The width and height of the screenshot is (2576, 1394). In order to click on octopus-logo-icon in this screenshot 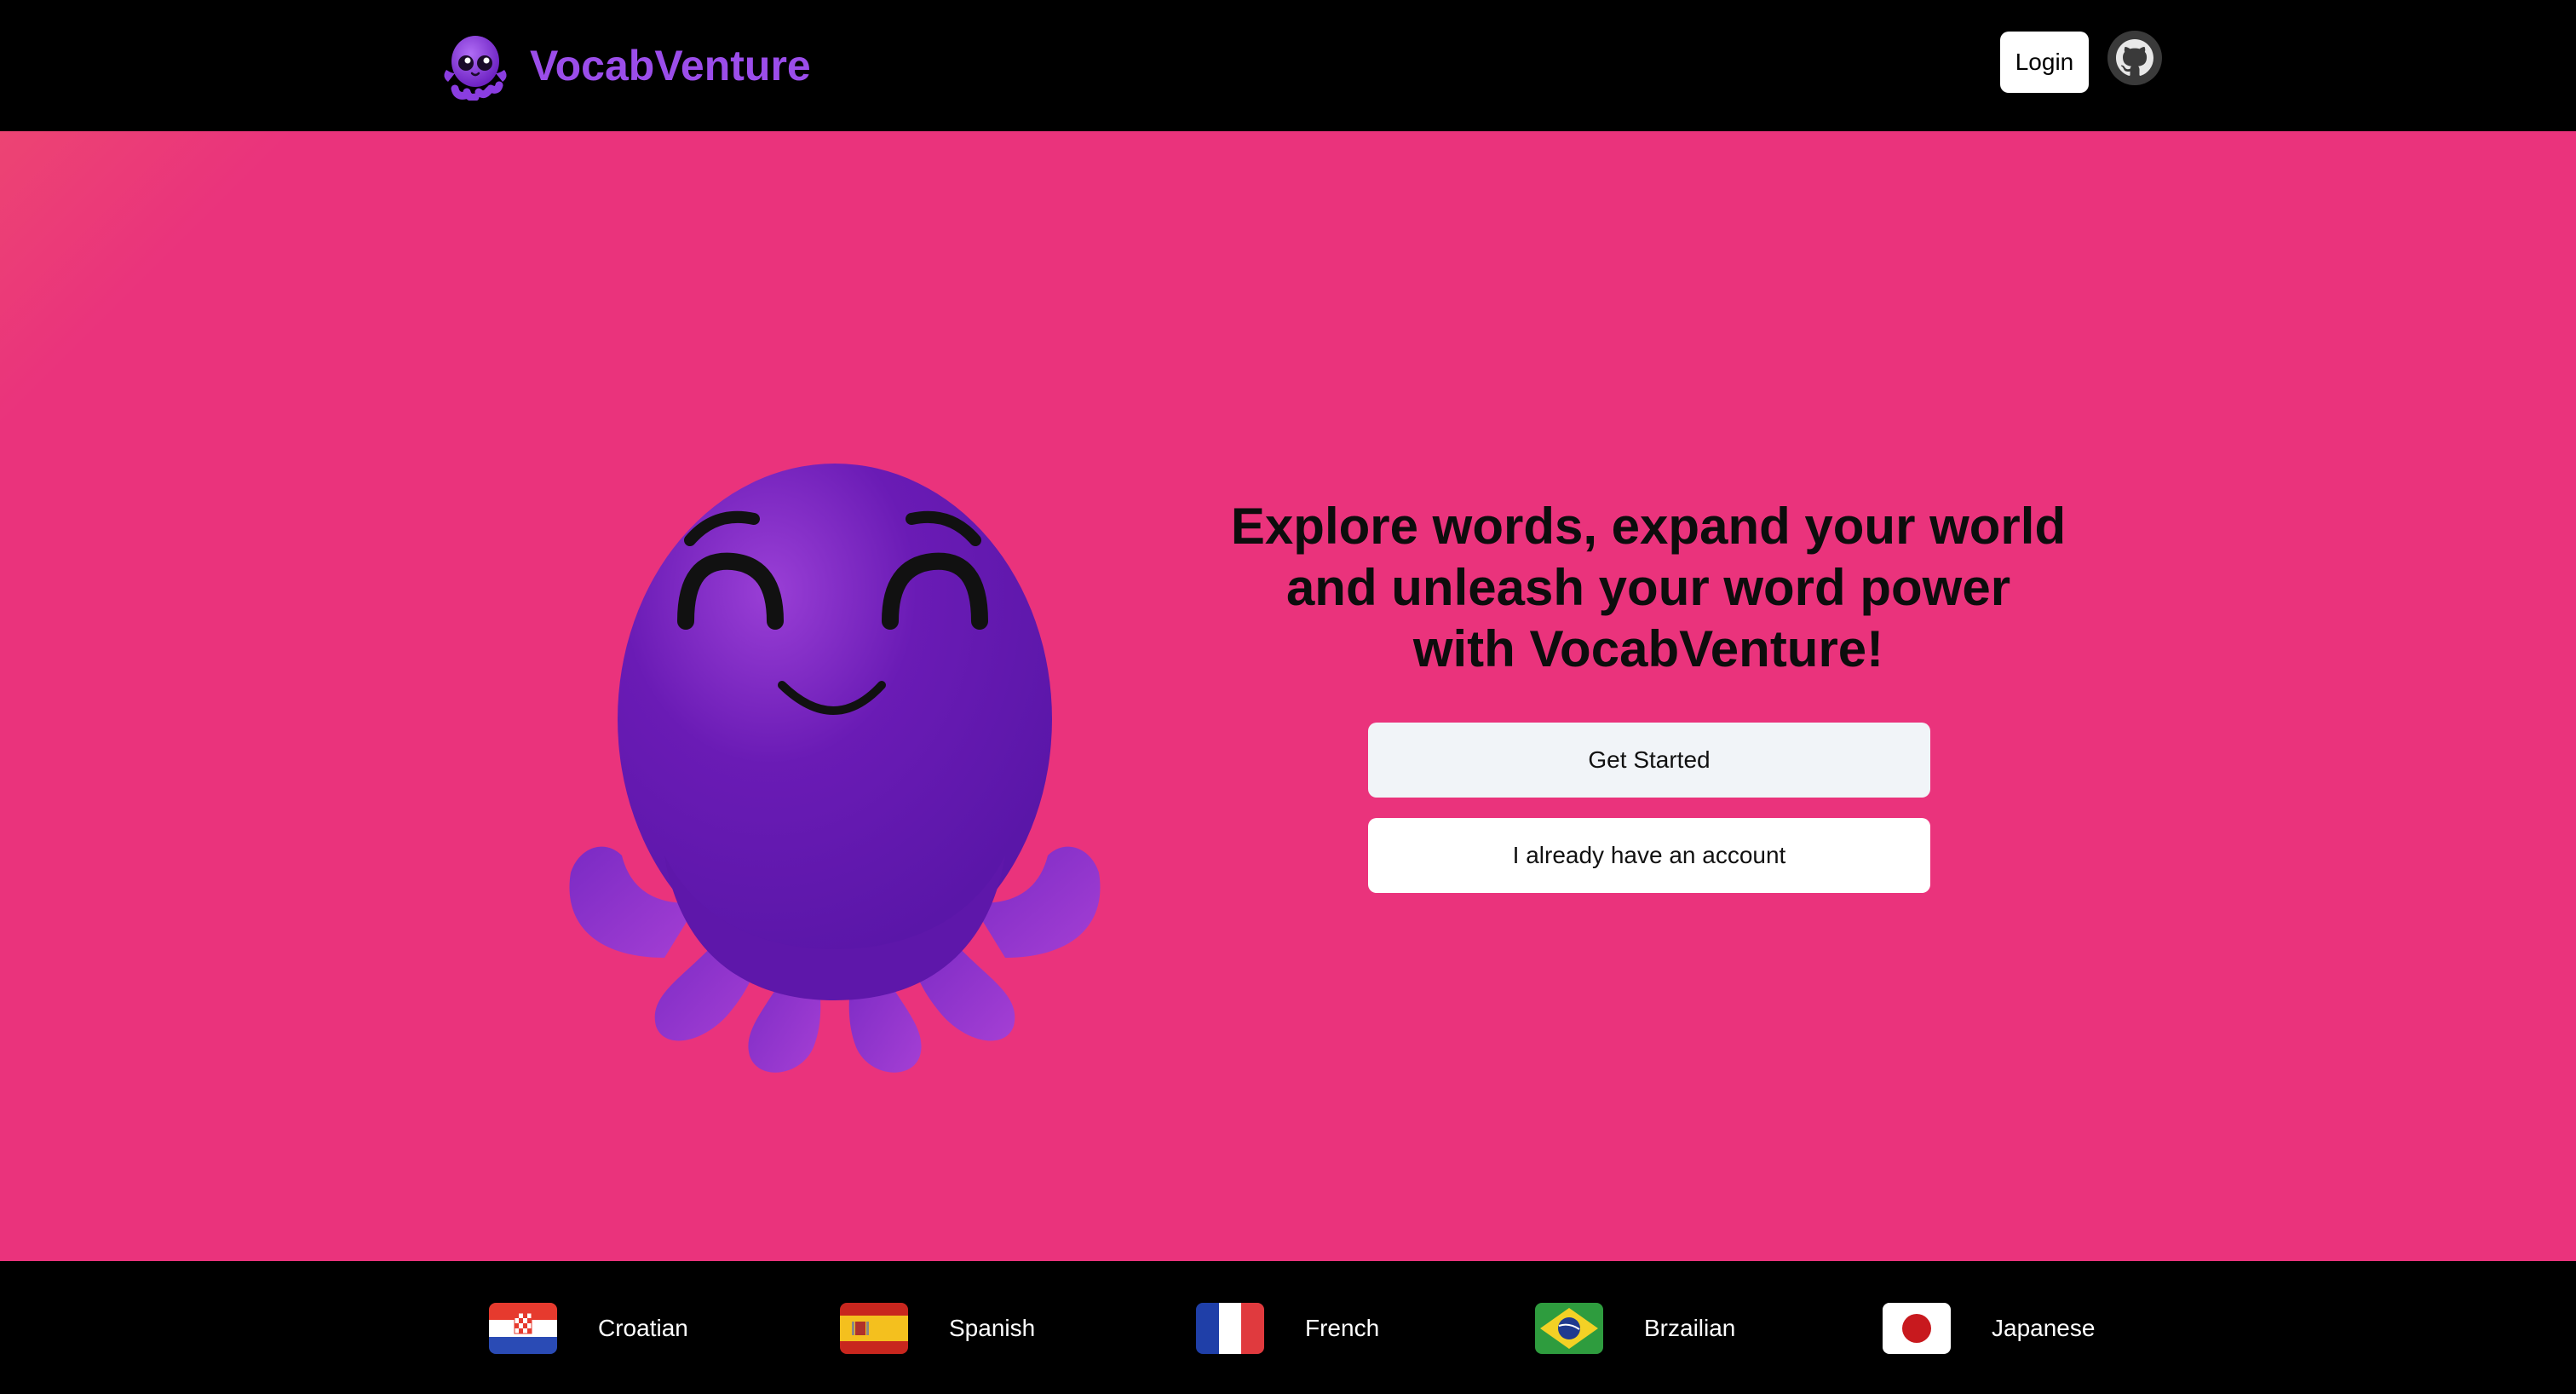, I will do `click(476, 66)`.